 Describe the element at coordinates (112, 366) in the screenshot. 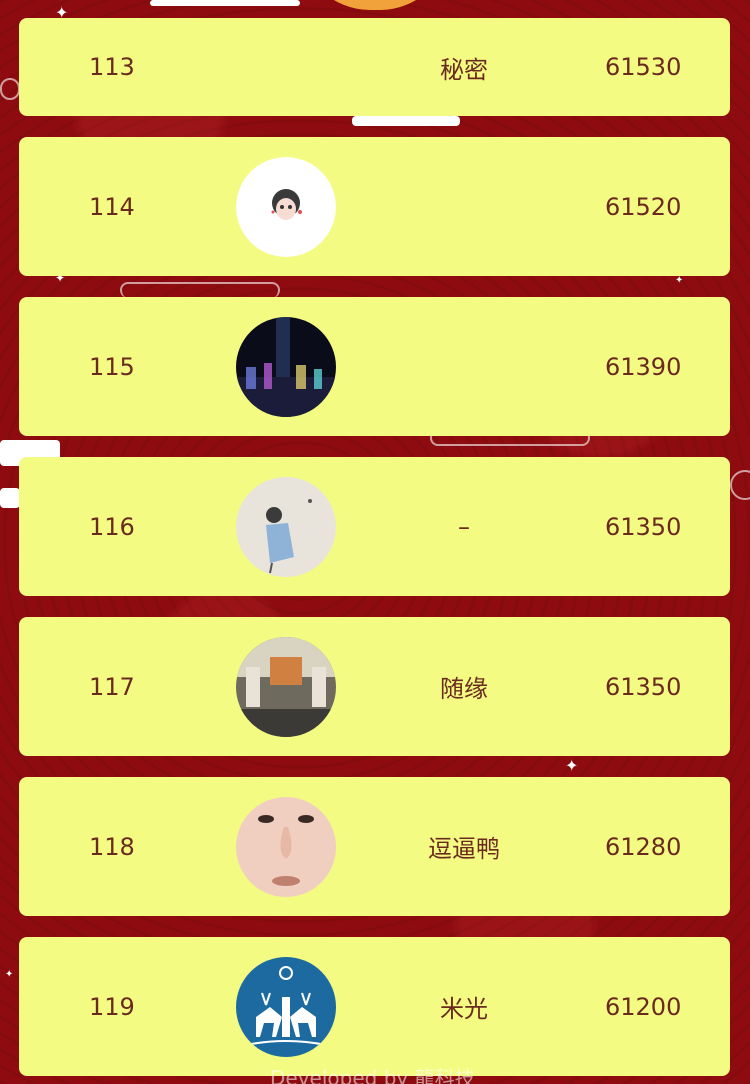

I see `rank-number: 115` at that location.